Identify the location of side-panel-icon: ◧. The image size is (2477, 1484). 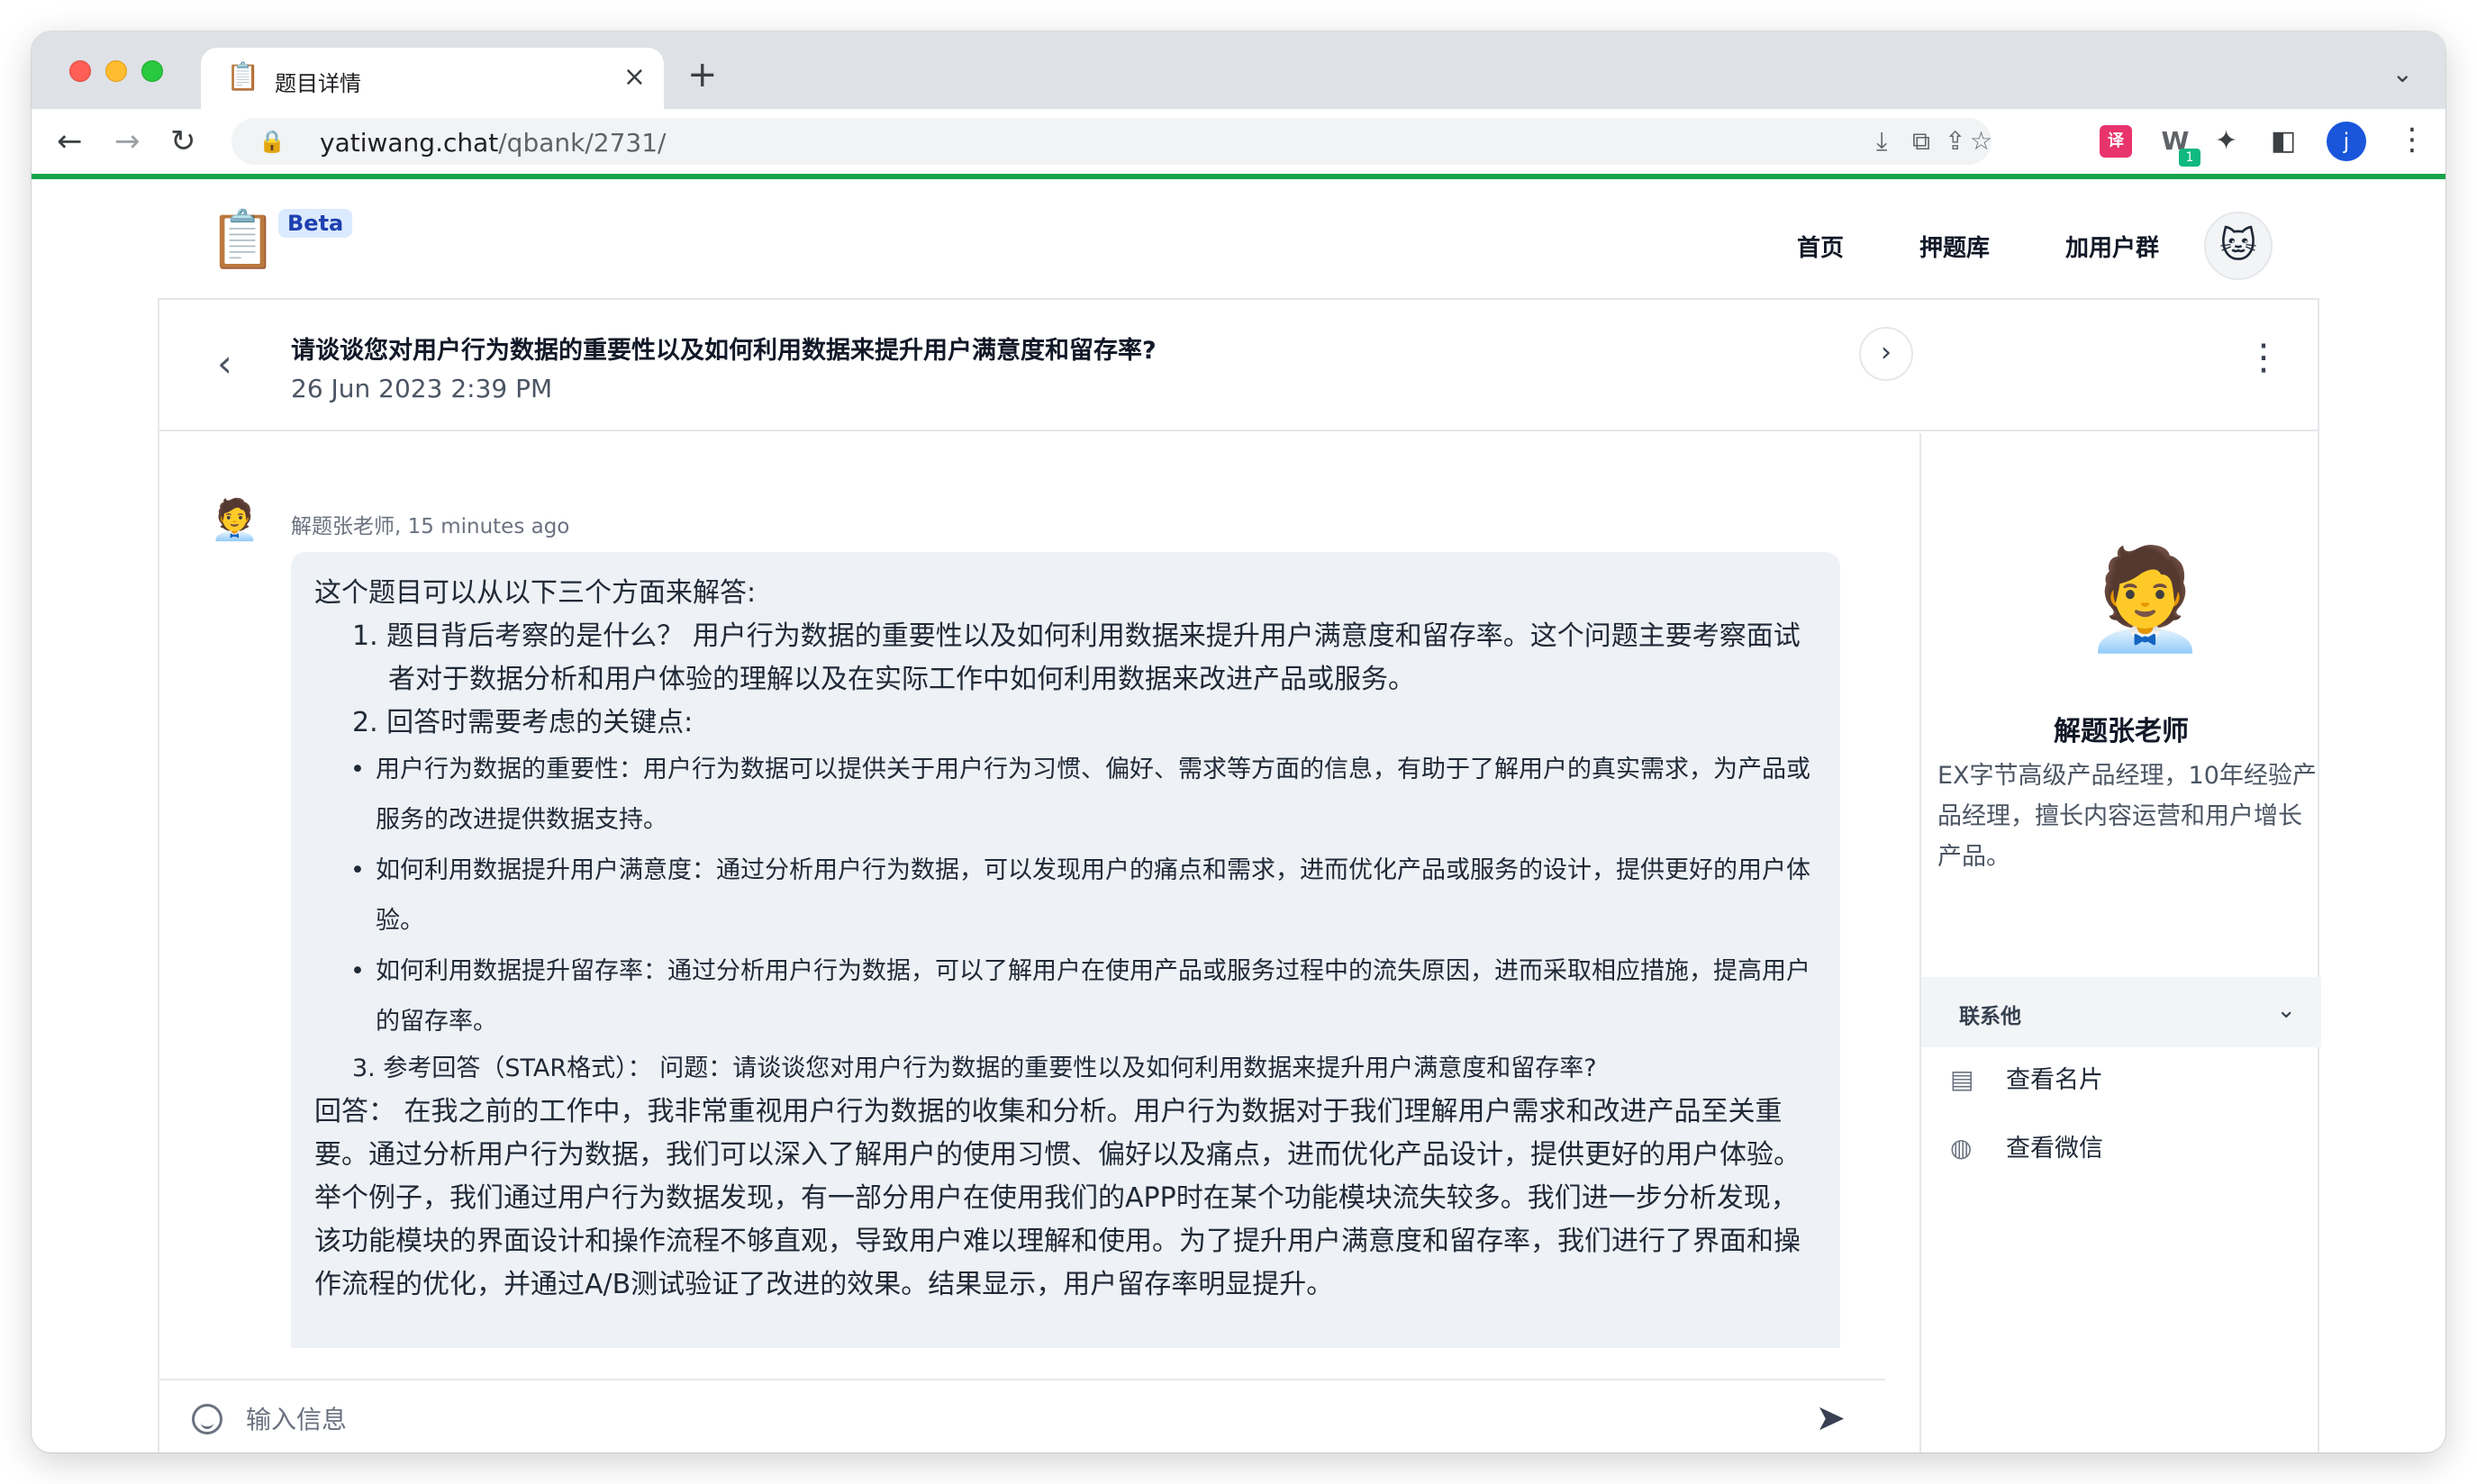
(2283, 141).